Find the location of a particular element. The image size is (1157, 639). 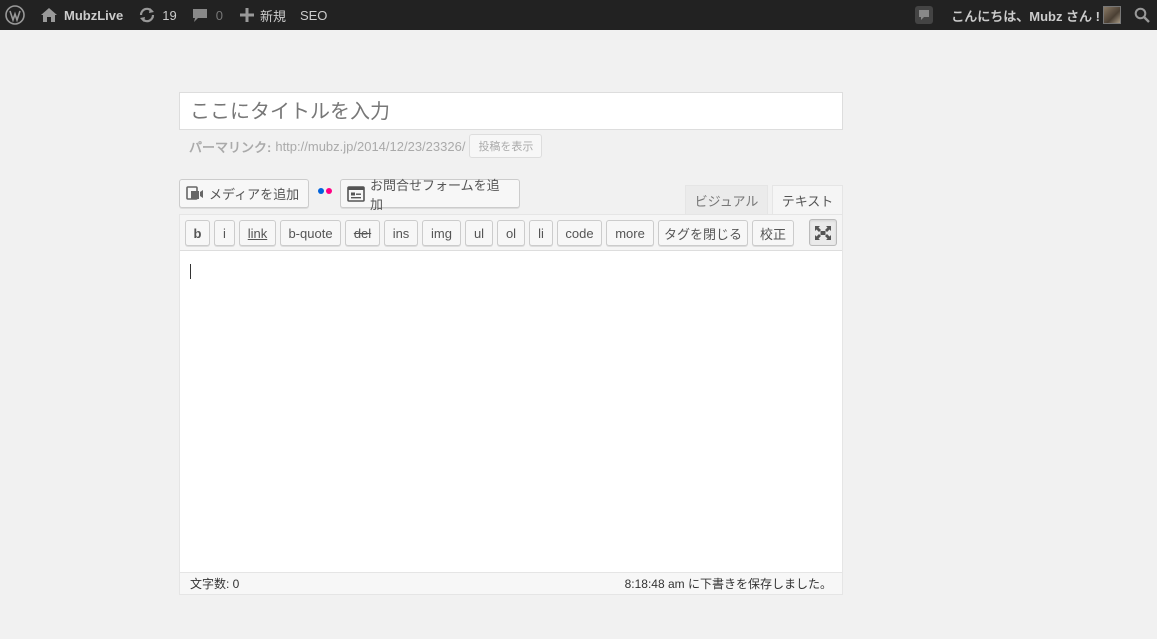

add-media-button: メディアを追加 is located at coordinates (244, 193).